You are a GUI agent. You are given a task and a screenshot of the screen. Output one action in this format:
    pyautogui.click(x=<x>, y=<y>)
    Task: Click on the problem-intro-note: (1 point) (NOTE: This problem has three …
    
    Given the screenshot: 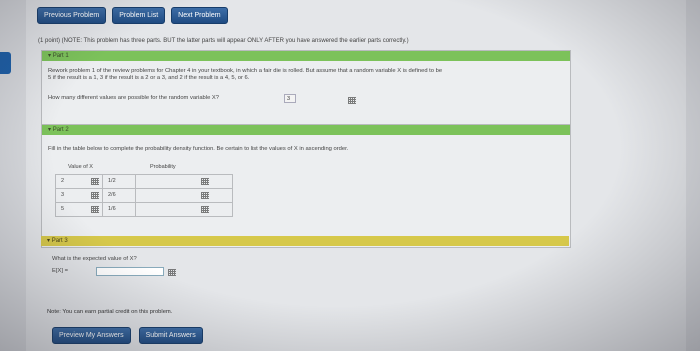 What is the action you would take?
    pyautogui.click(x=223, y=41)
    